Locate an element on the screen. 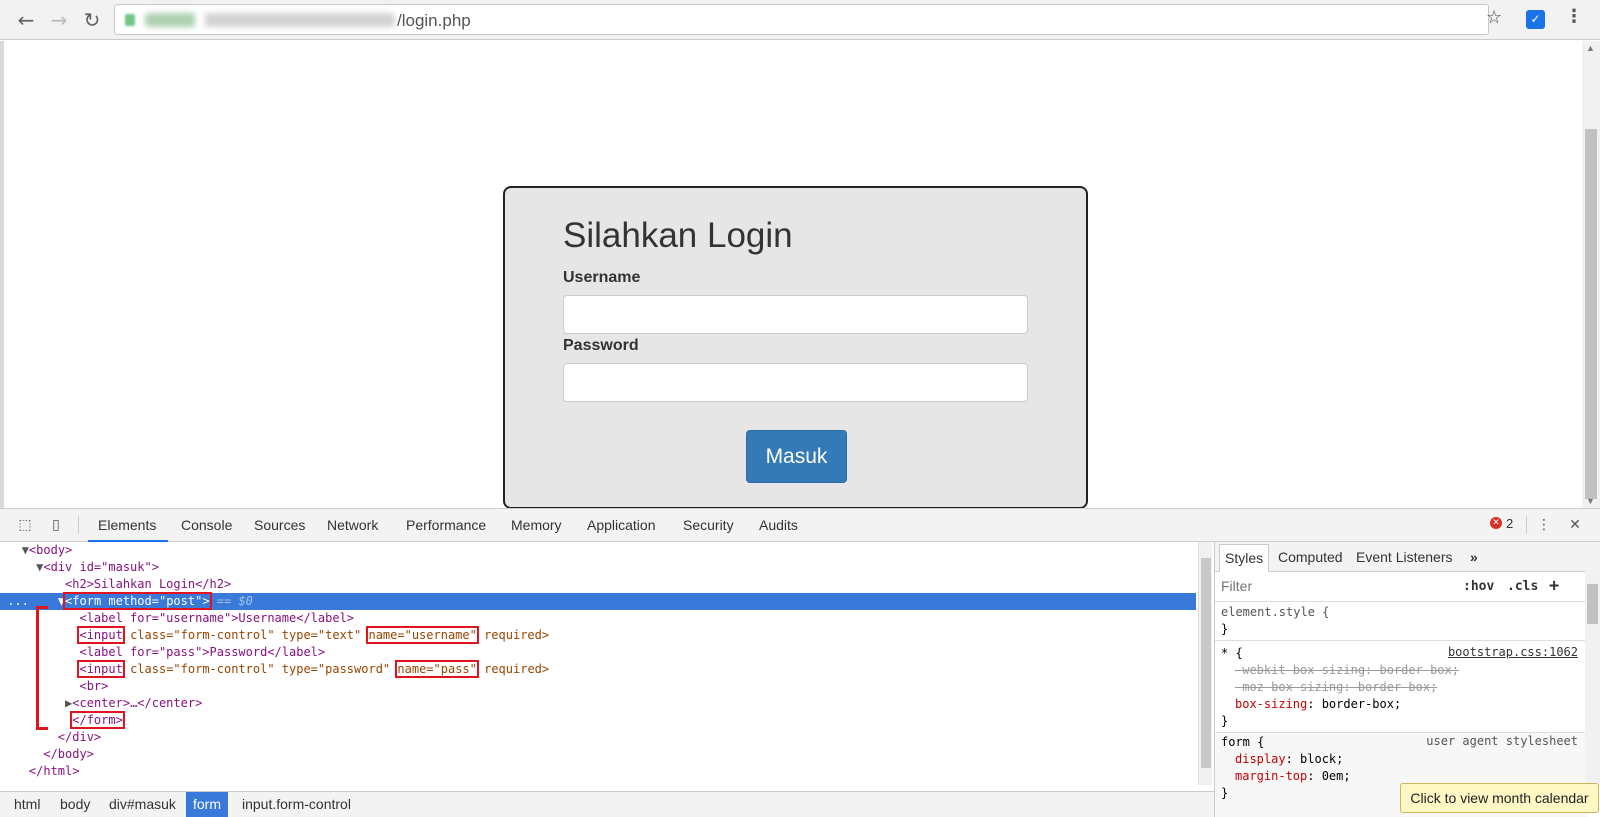 This screenshot has width=1600, height=817. menu-icon: ⋮ is located at coordinates (1574, 16).